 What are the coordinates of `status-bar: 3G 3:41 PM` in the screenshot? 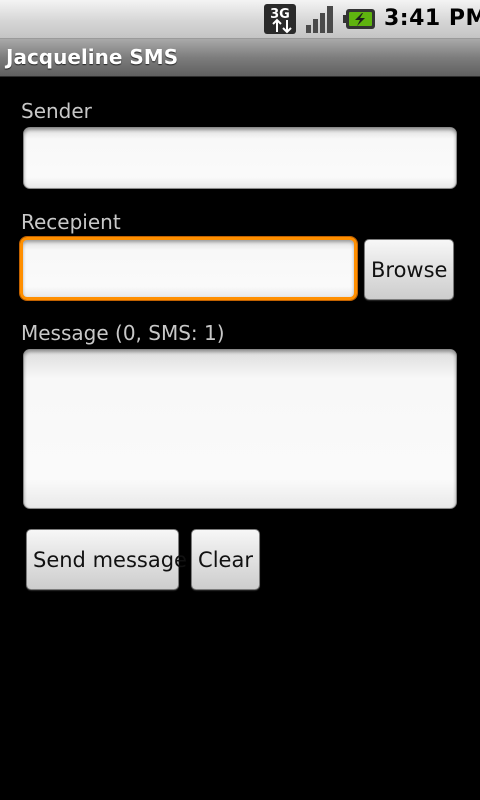 It's located at (240, 19).